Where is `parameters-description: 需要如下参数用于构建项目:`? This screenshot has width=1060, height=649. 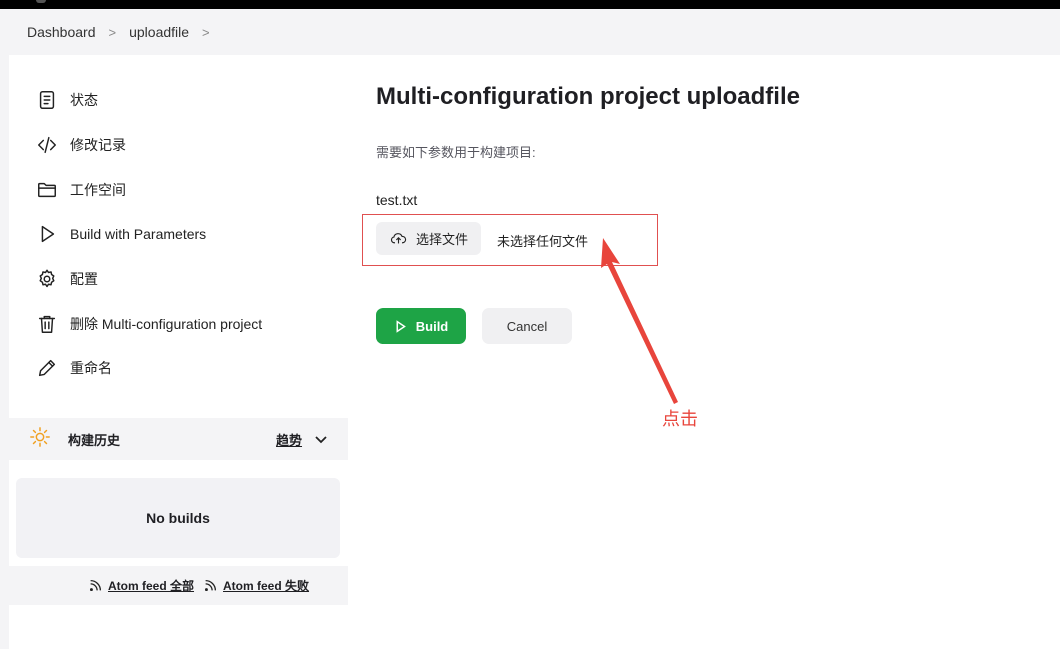 parameters-description: 需要如下参数用于构建项目: is located at coordinates (456, 152).